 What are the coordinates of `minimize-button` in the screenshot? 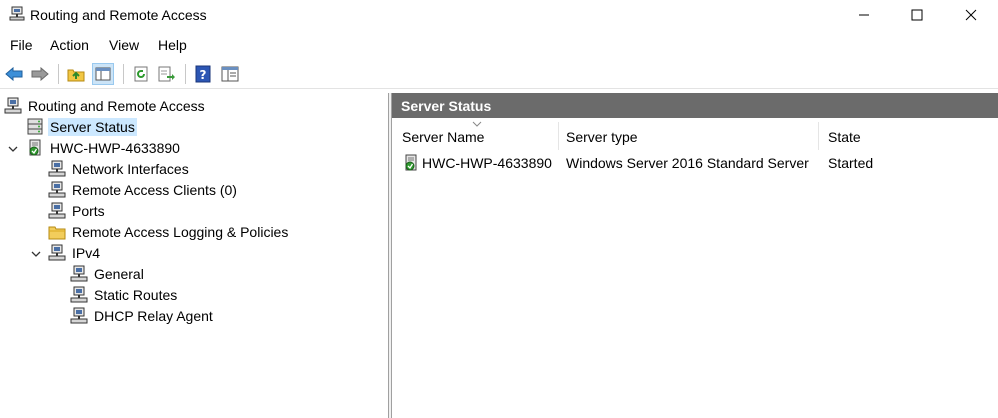 It's located at (864, 15).